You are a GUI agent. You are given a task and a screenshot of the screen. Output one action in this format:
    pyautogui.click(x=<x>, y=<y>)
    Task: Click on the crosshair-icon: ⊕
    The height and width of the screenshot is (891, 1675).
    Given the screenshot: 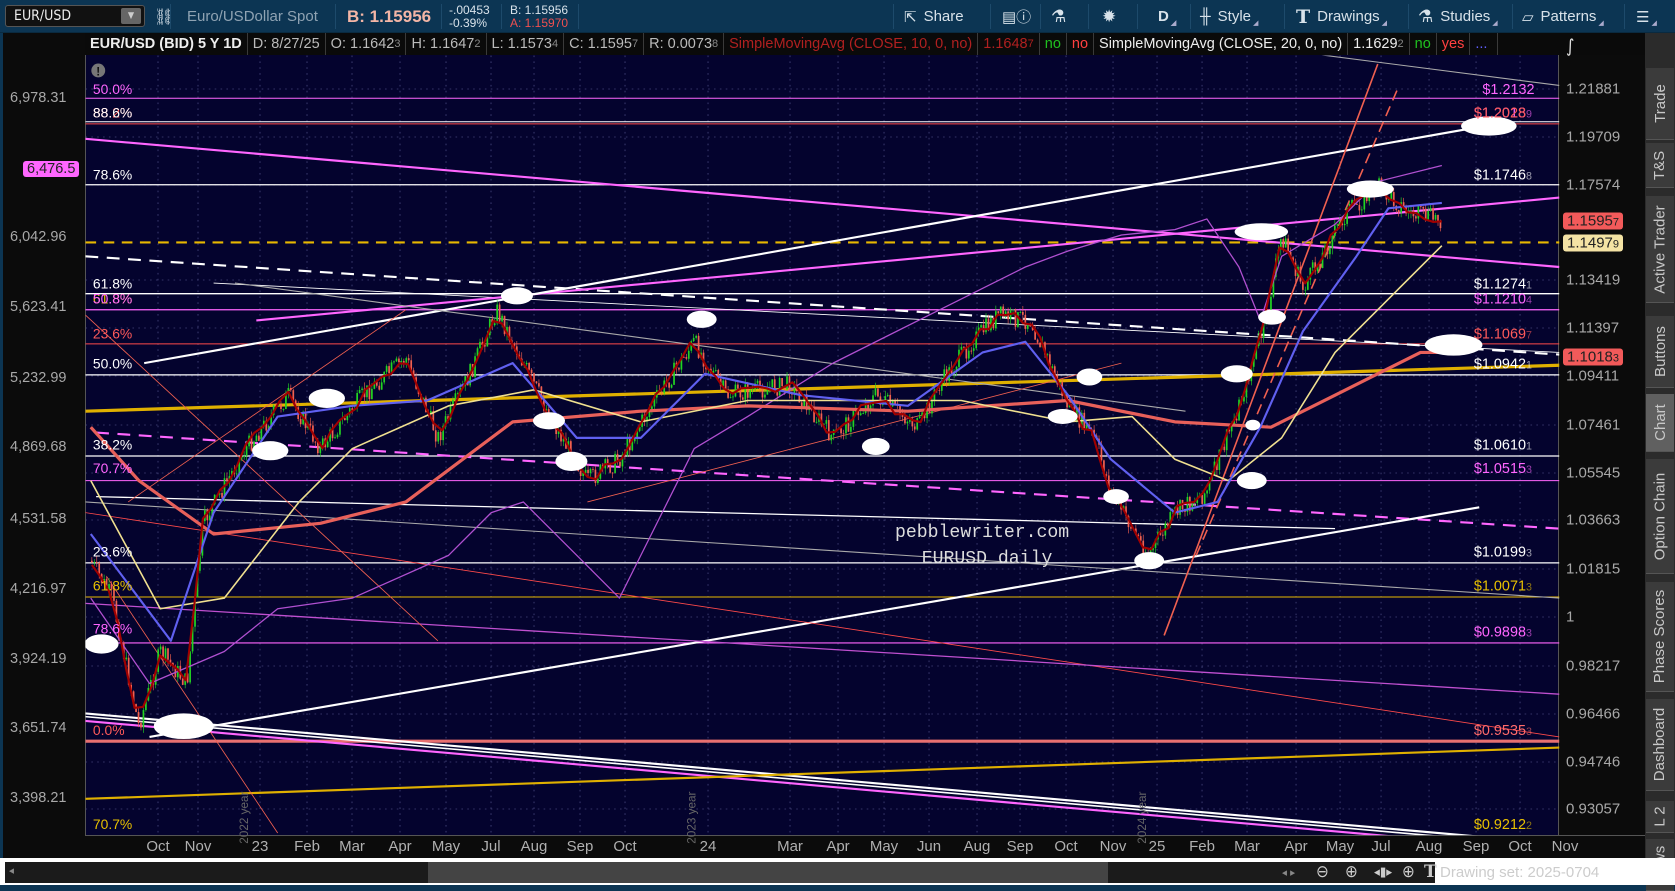 What is the action you would take?
    pyautogui.click(x=1408, y=872)
    